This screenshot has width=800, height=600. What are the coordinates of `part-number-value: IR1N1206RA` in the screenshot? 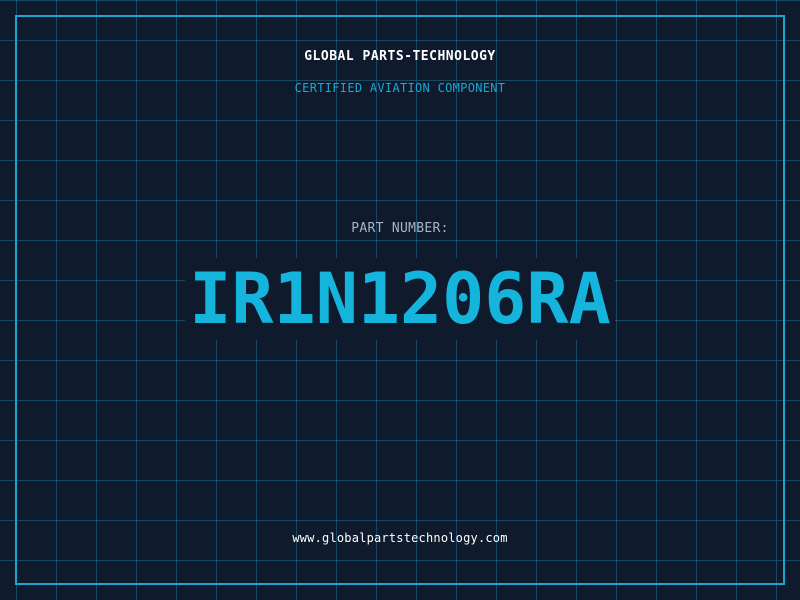 It's located at (400, 299).